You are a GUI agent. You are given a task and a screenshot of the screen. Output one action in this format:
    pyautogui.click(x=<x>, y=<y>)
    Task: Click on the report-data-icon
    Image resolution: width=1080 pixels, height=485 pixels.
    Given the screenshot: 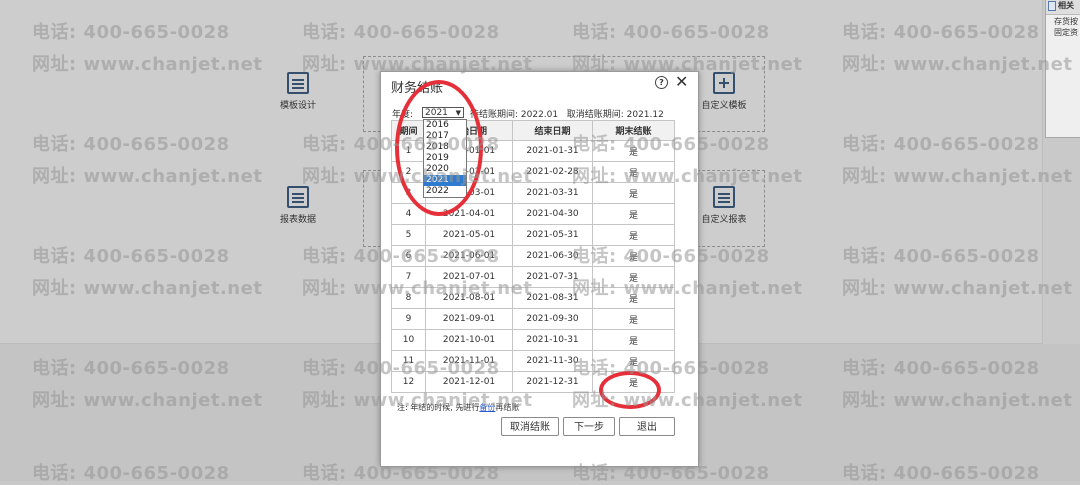 What is the action you would take?
    pyautogui.click(x=298, y=197)
    